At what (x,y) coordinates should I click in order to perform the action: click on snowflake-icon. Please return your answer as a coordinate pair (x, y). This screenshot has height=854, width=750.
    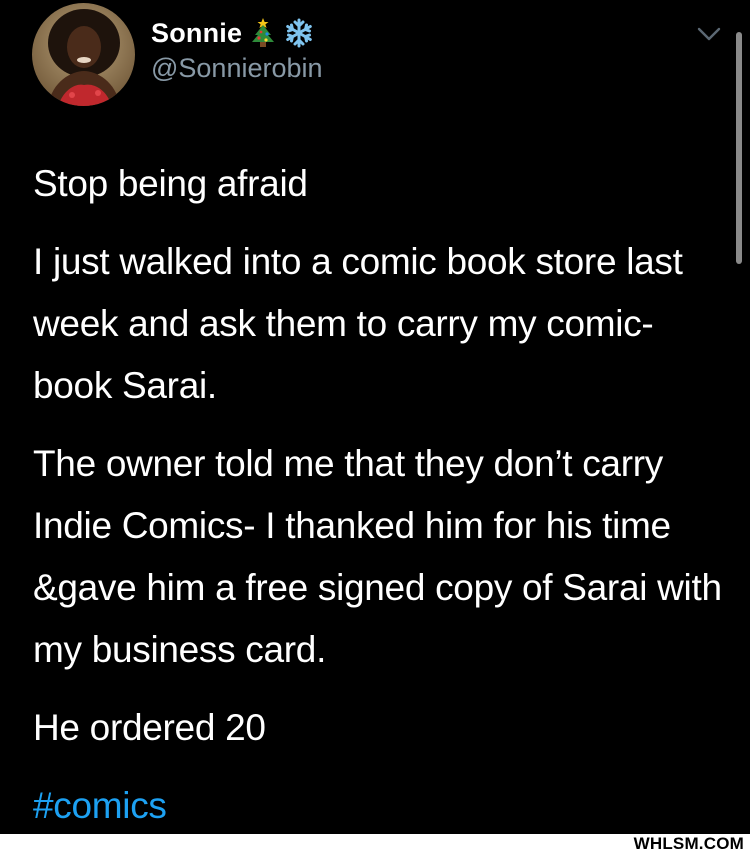
    Looking at the image, I should click on (299, 33).